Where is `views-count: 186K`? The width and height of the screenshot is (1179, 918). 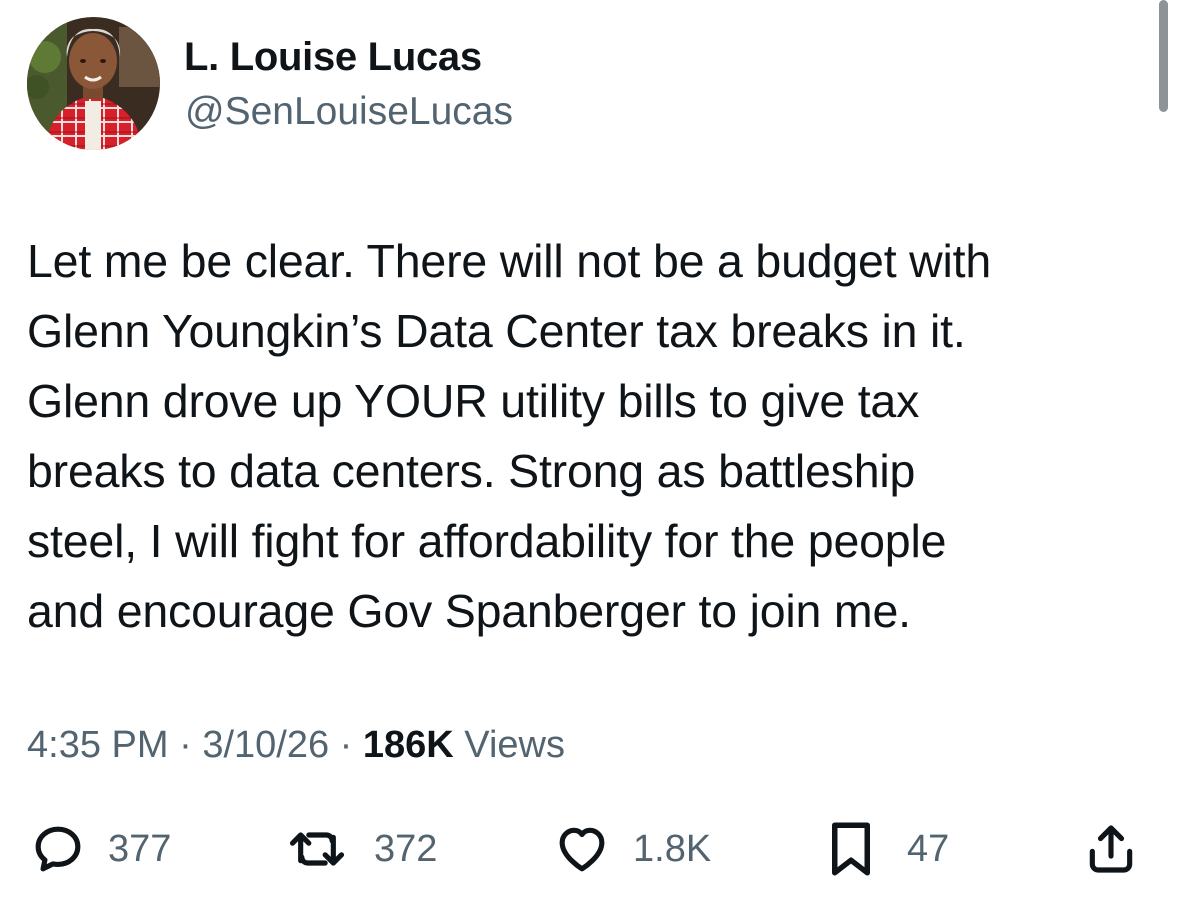 views-count: 186K is located at coordinates (408, 745).